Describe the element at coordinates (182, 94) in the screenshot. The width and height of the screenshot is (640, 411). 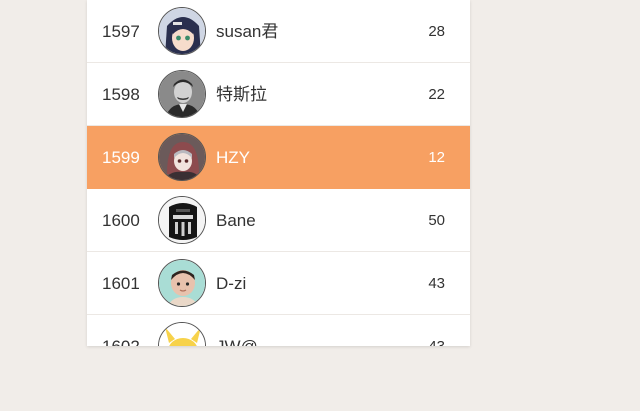
I see `man-portrait-avatar` at that location.